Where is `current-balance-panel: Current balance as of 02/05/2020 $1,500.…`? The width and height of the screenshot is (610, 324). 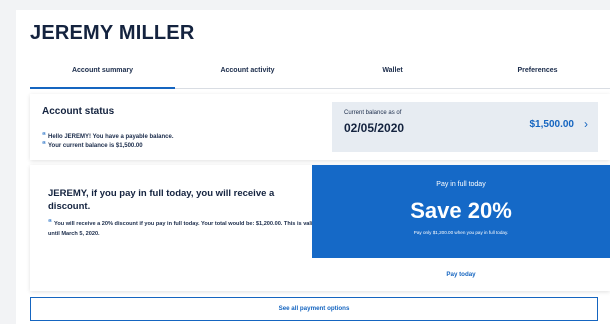 current-balance-panel: Current balance as of 02/05/2020 $1,500.… is located at coordinates (465, 127).